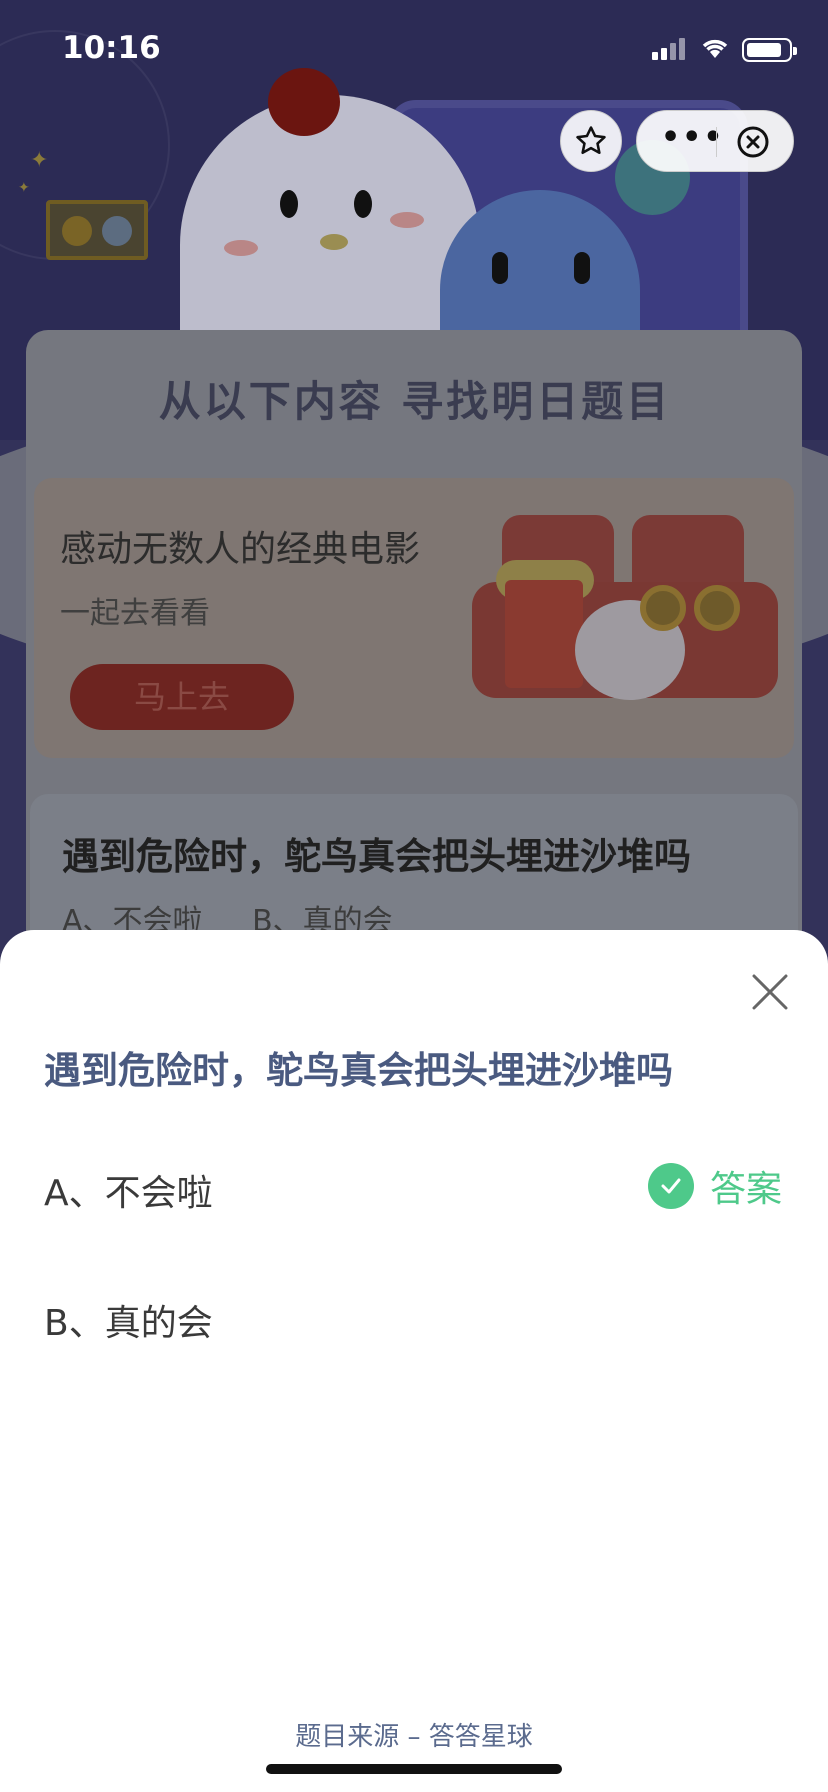 The height and width of the screenshot is (1792, 828). Describe the element at coordinates (358, 1070) in the screenshot. I see `sheet-question-title: 遇到危险时，鸵鸟真会把头埋进沙堆吗` at that location.